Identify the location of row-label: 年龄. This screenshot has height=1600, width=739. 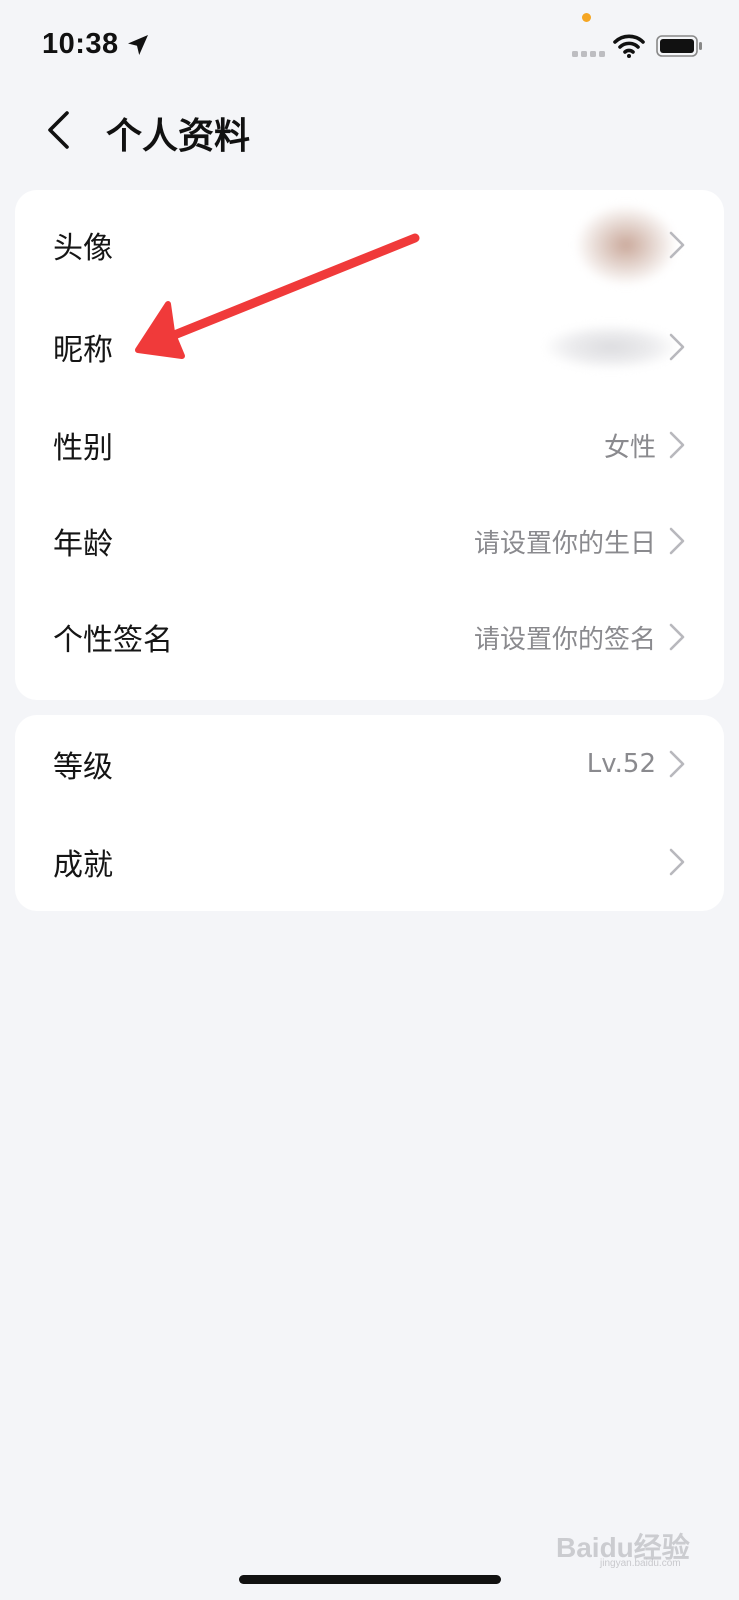
(83, 544).